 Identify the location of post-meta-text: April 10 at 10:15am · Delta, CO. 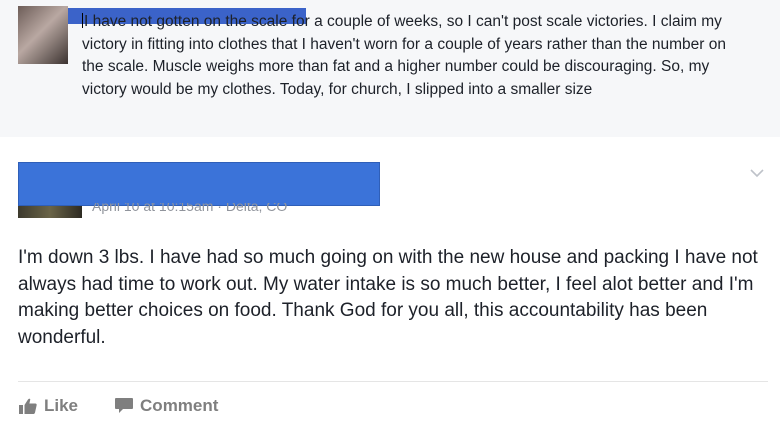
(190, 208).